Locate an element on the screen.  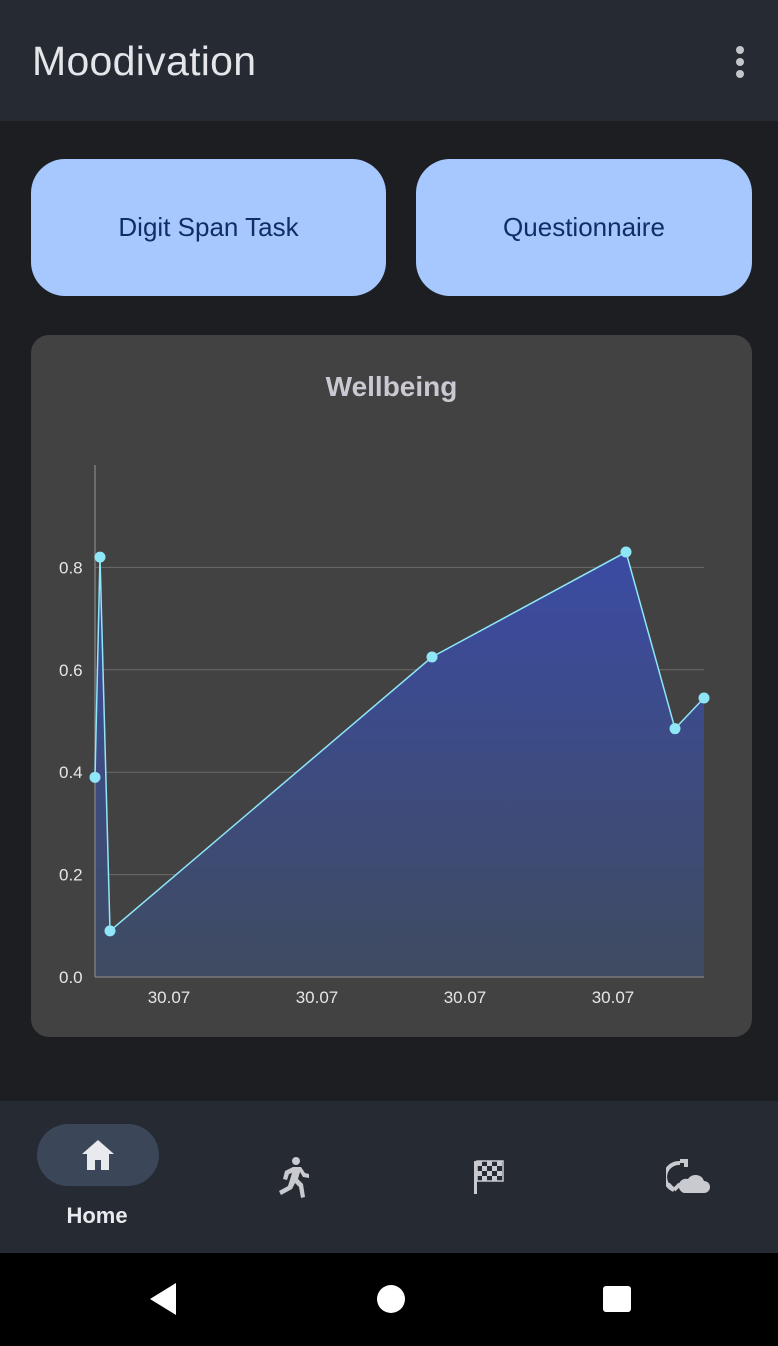
system-navigation-bar is located at coordinates (389, 1299).